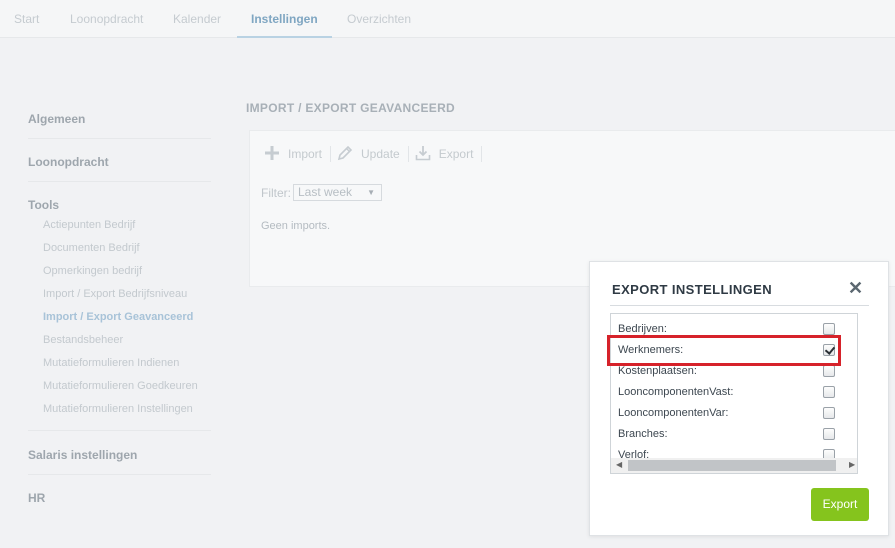 The width and height of the screenshot is (895, 548). Describe the element at coordinates (197, 19) in the screenshot. I see `tab-kalender: Kalender` at that location.